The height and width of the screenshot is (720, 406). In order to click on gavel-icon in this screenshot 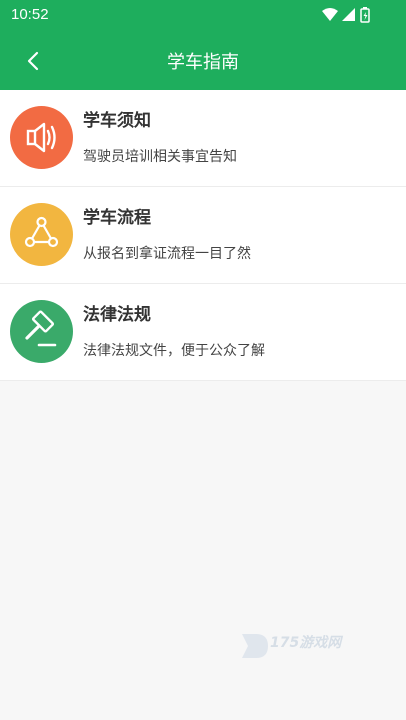, I will do `click(41, 331)`.